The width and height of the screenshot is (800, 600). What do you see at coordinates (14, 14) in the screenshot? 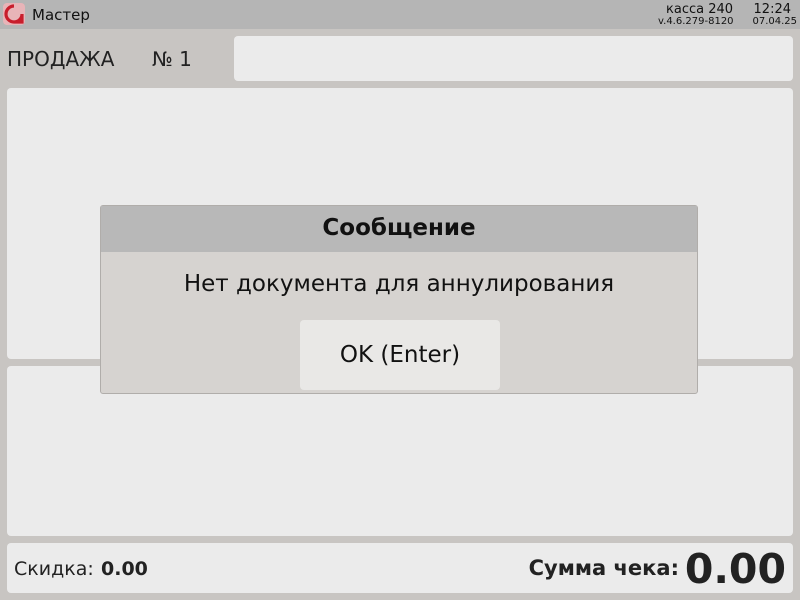
I see `brand-logo-icon` at bounding box center [14, 14].